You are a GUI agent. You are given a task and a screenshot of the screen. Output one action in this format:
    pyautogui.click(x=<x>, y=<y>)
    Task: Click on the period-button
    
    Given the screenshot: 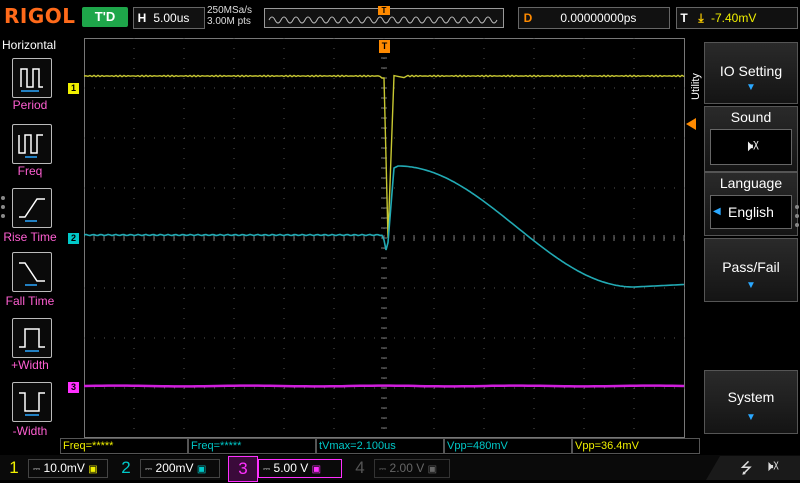 What is the action you would take?
    pyautogui.click(x=32, y=78)
    